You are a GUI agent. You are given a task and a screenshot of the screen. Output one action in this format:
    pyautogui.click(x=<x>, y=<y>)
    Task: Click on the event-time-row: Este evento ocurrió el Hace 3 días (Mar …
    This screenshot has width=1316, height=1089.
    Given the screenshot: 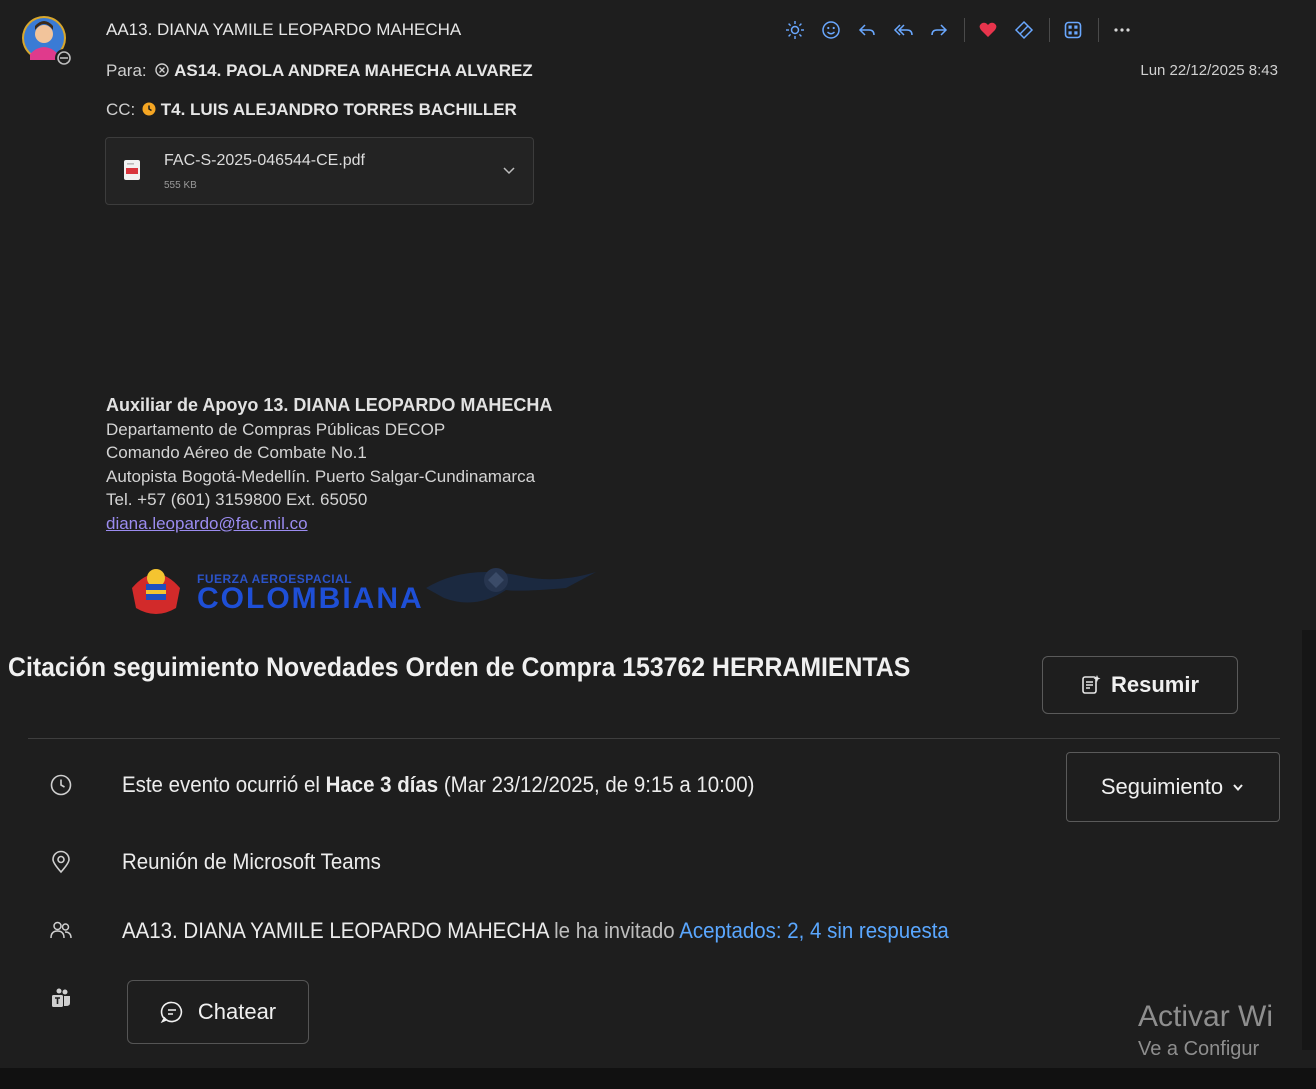 What is the action you would take?
    pyautogui.click(x=425, y=785)
    